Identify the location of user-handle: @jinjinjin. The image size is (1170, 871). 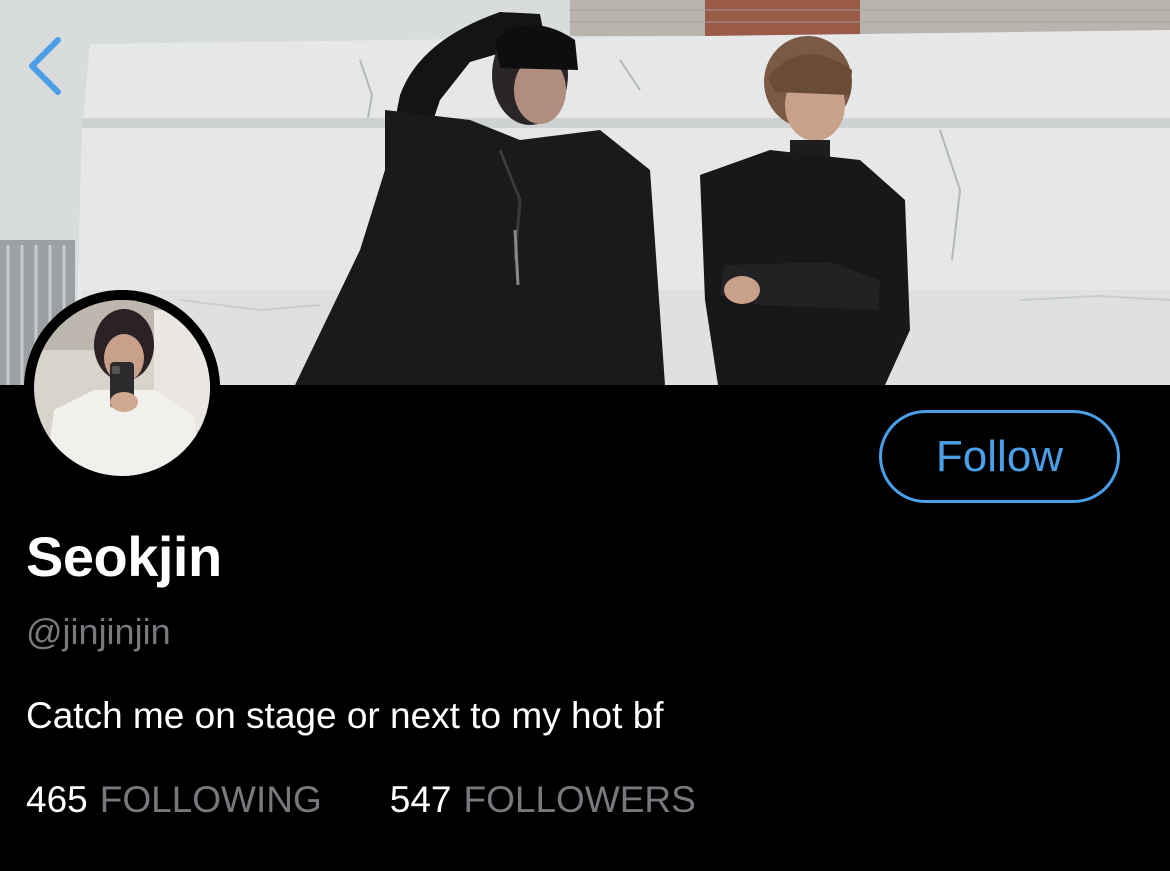
(98, 631).